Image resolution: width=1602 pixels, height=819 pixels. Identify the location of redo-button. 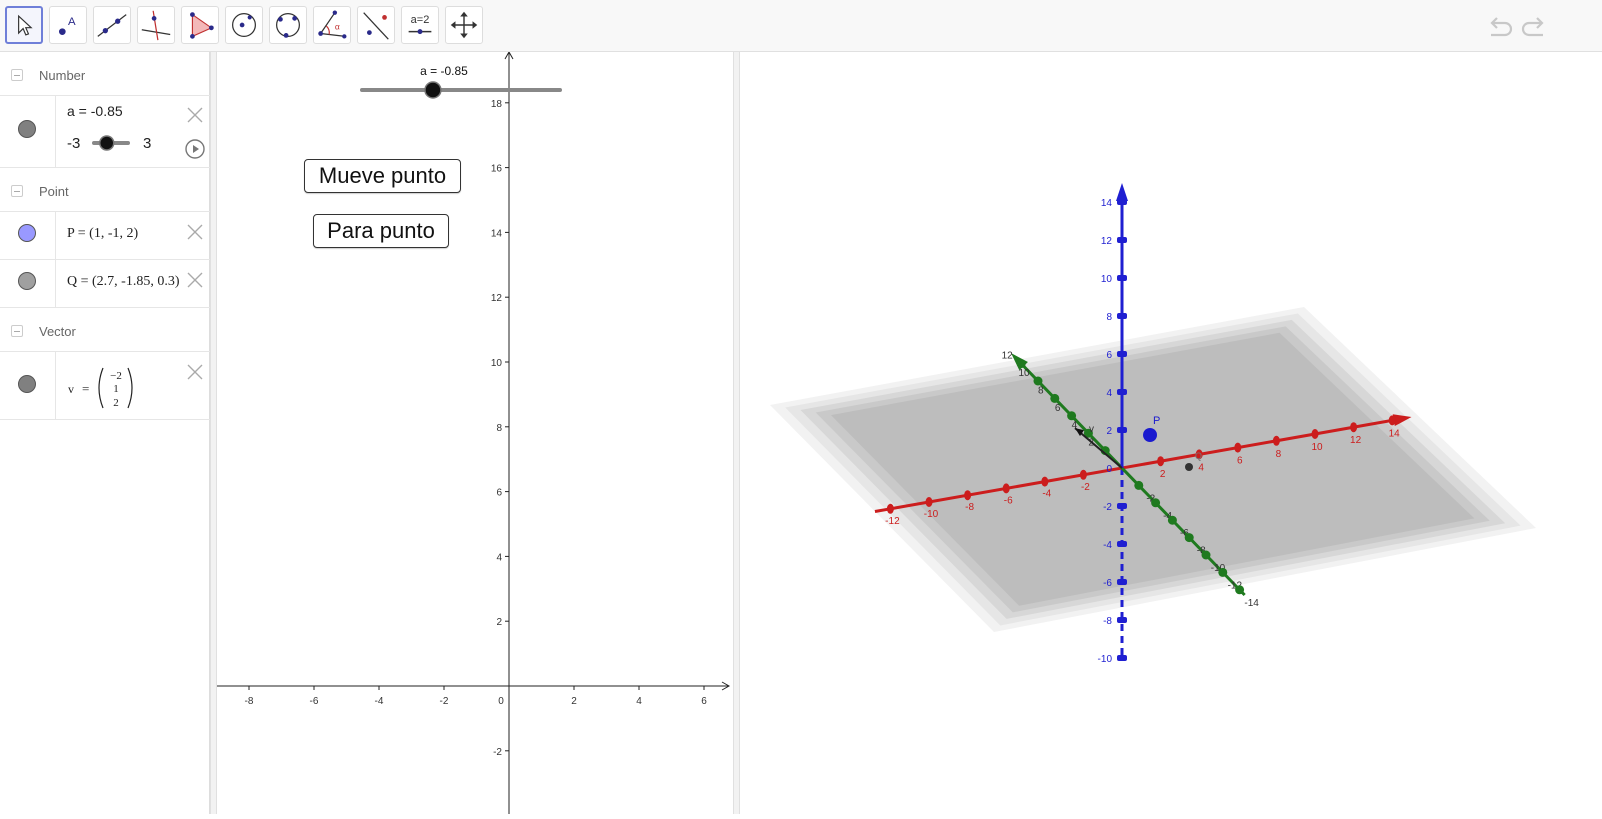
(1535, 27).